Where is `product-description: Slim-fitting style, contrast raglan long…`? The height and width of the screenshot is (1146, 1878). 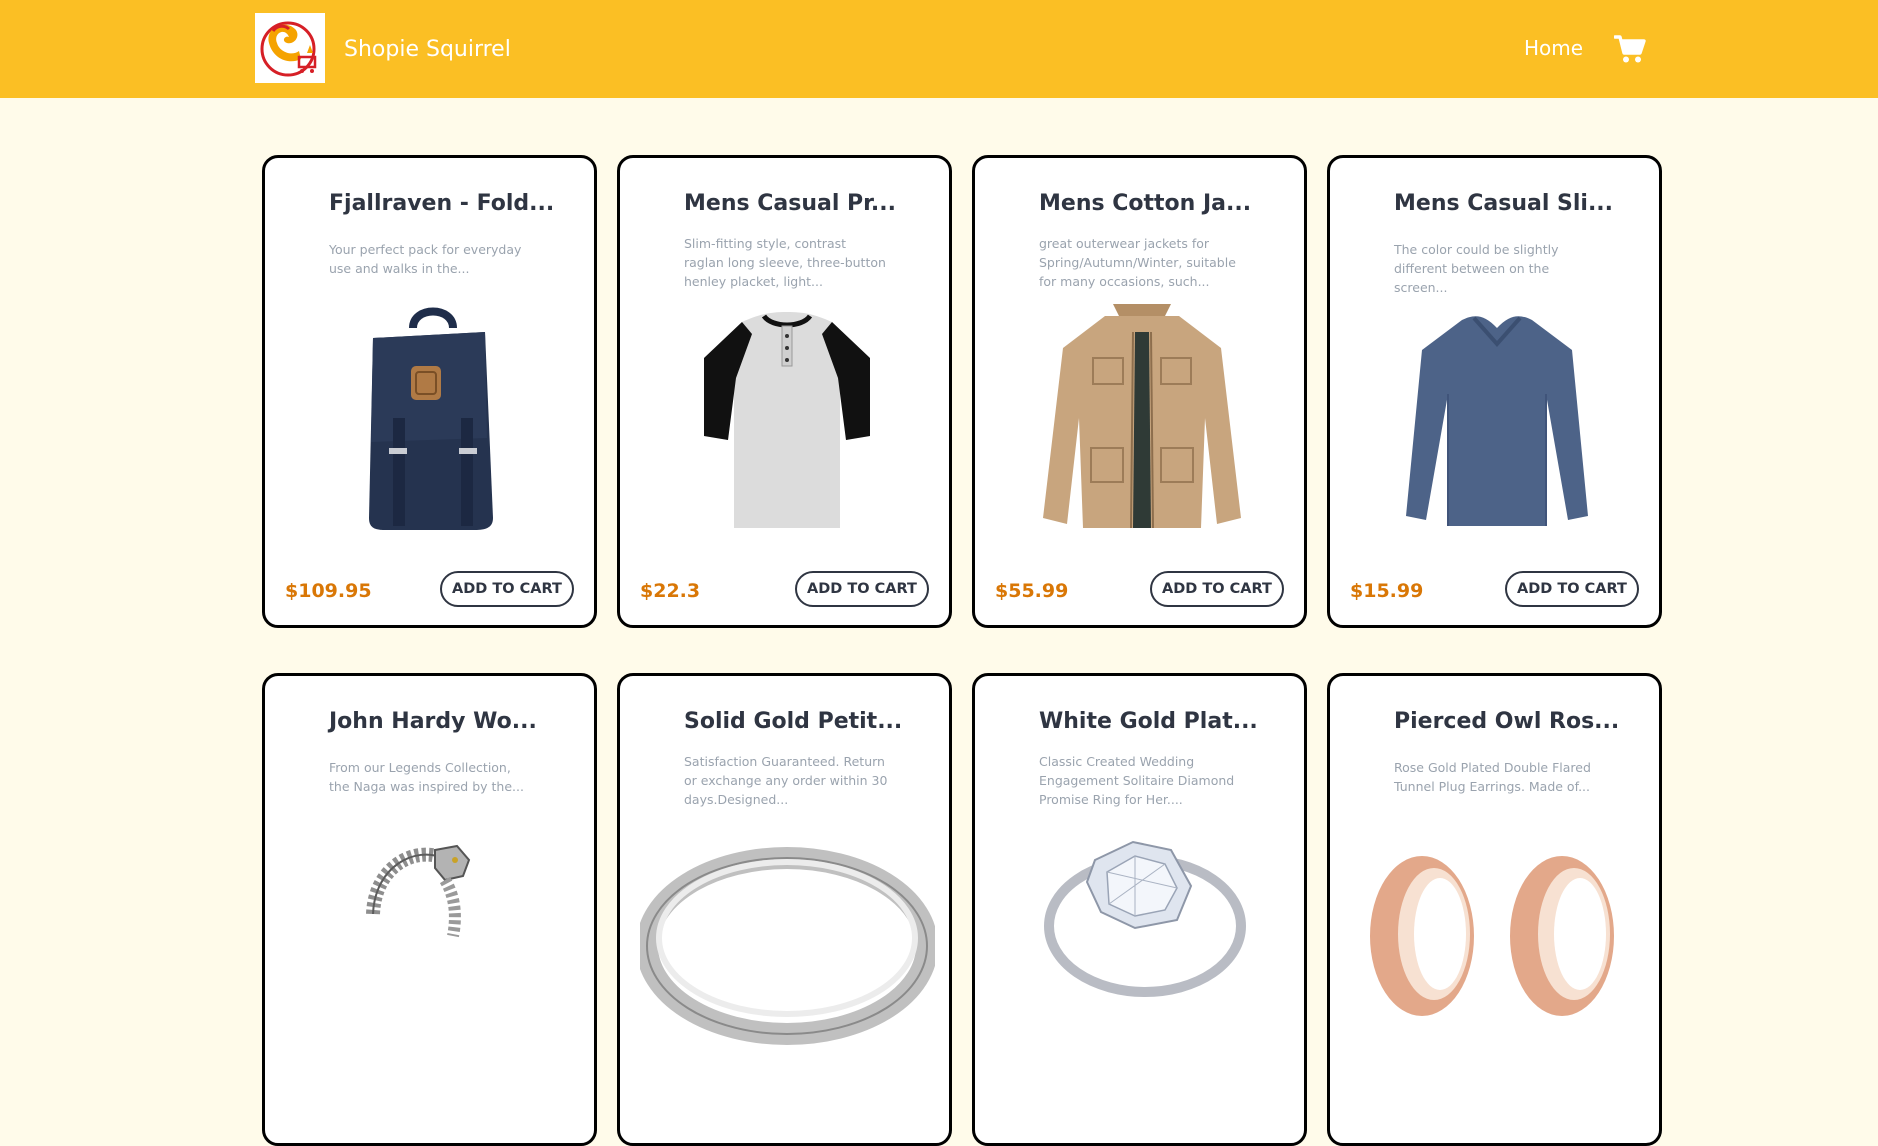
product-description: Slim-fitting style, contrast raglan long… is located at coordinates (785, 262).